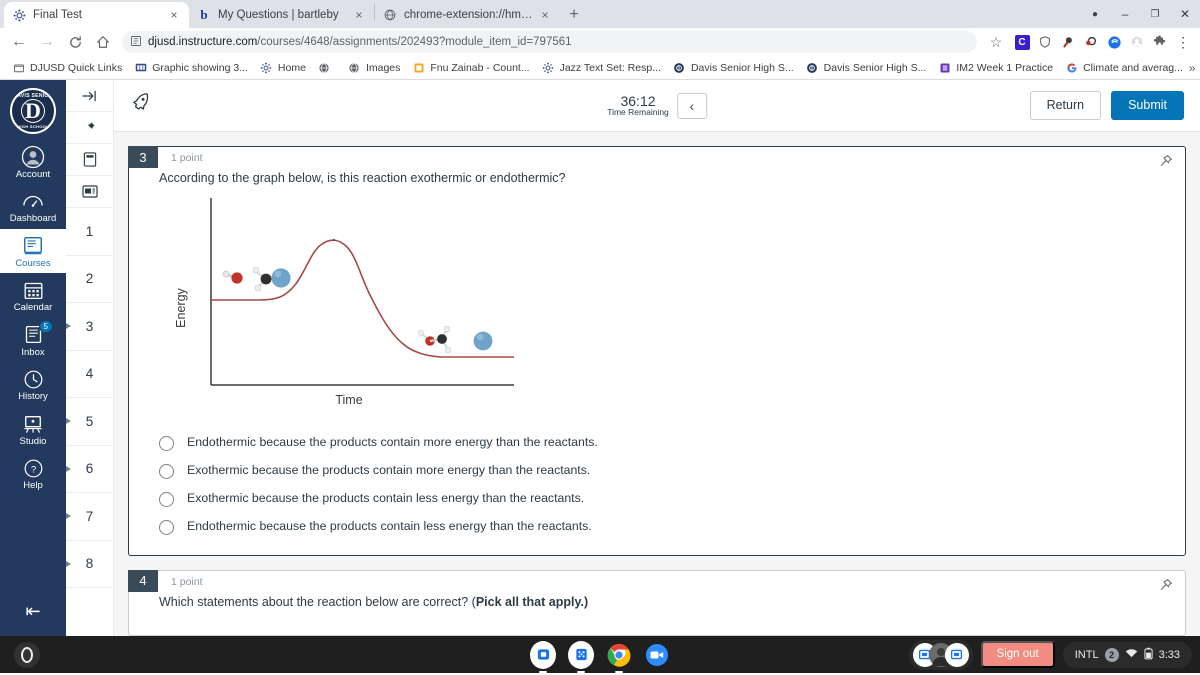 Image resolution: width=1200 pixels, height=675 pixels. What do you see at coordinates (89, 160) in the screenshot?
I see `calculator-icon` at bounding box center [89, 160].